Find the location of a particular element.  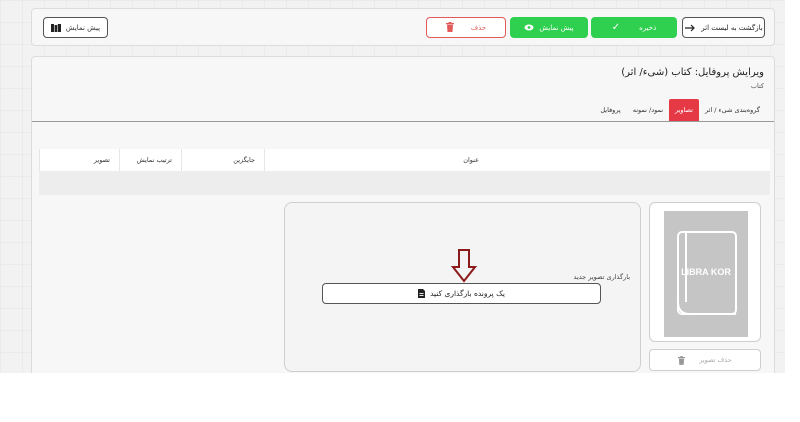

column-header-alternate: جایگزین is located at coordinates (222, 160).